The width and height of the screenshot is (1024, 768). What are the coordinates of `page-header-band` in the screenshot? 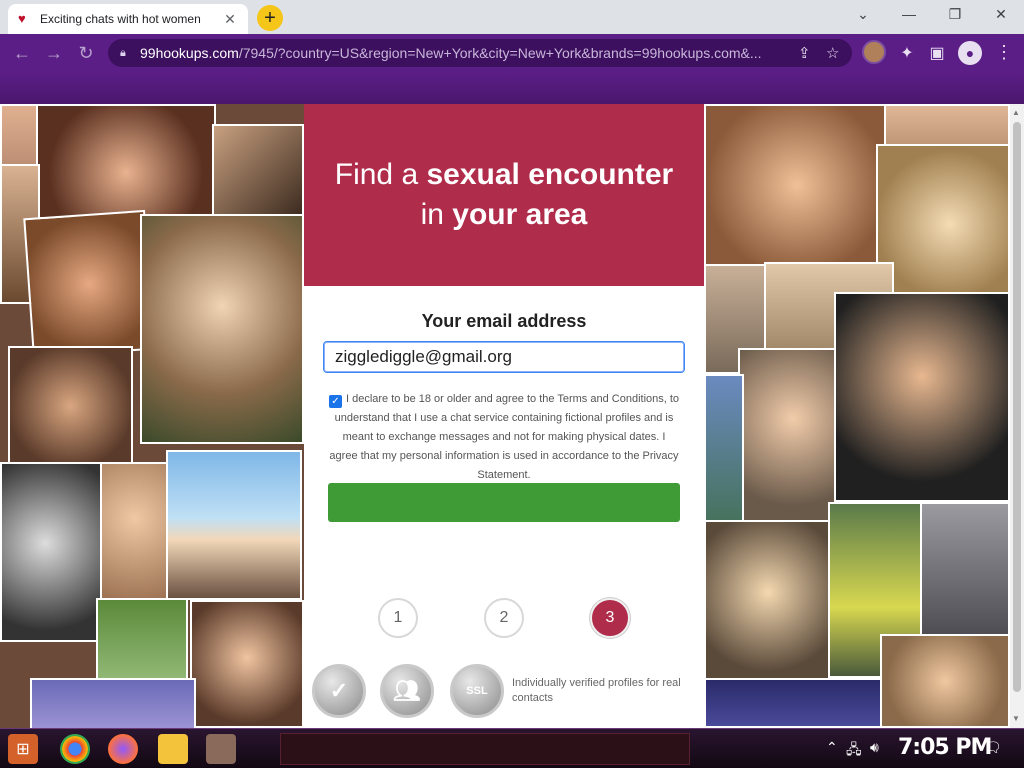 It's located at (512, 88).